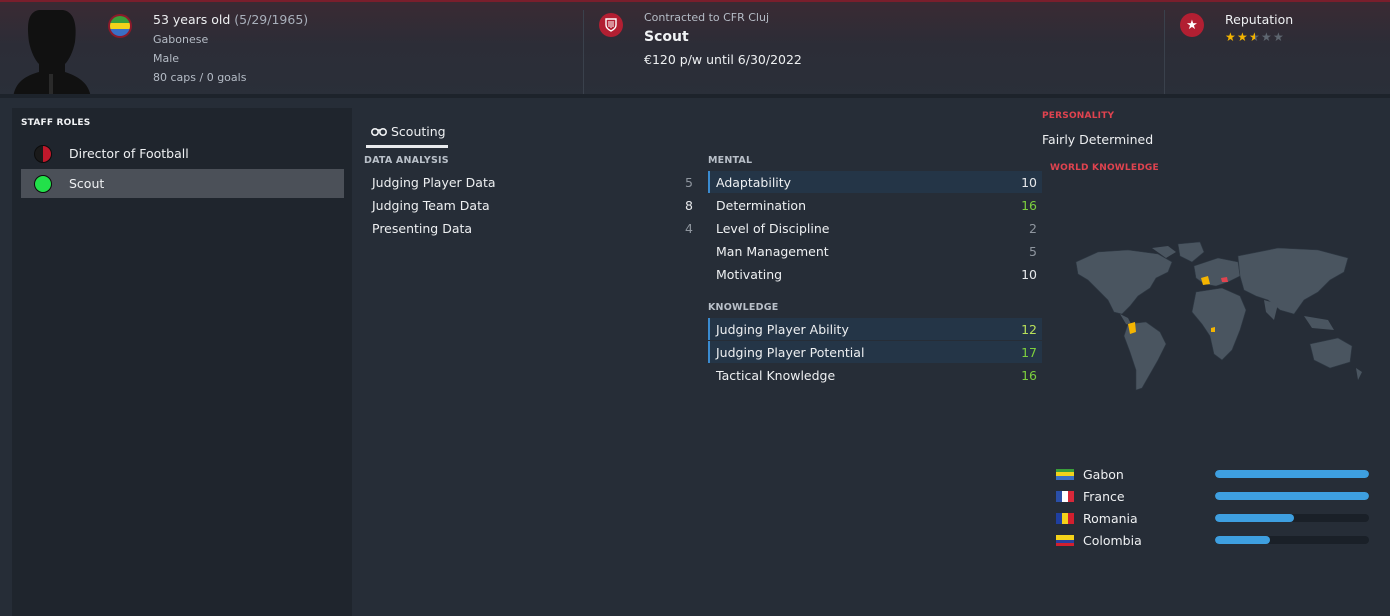 The width and height of the screenshot is (1390, 616). Describe the element at coordinates (43, 153) in the screenshot. I see `half-red-dot-icon` at that location.